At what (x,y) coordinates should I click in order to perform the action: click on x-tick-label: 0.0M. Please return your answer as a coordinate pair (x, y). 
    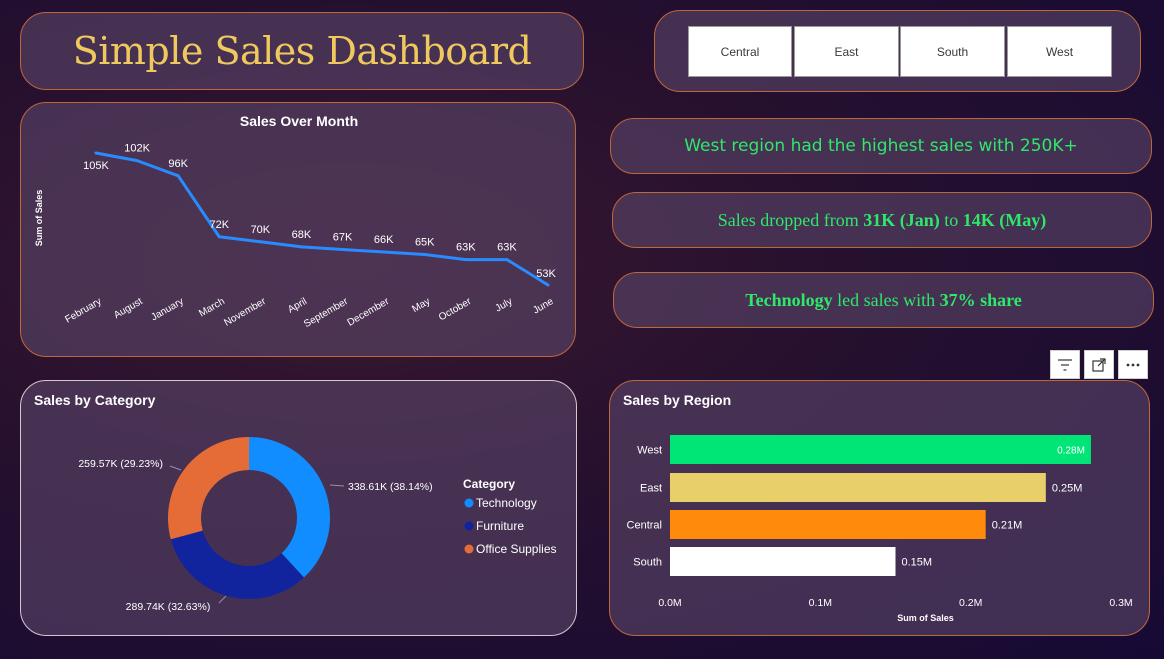
    Looking at the image, I should click on (669, 603).